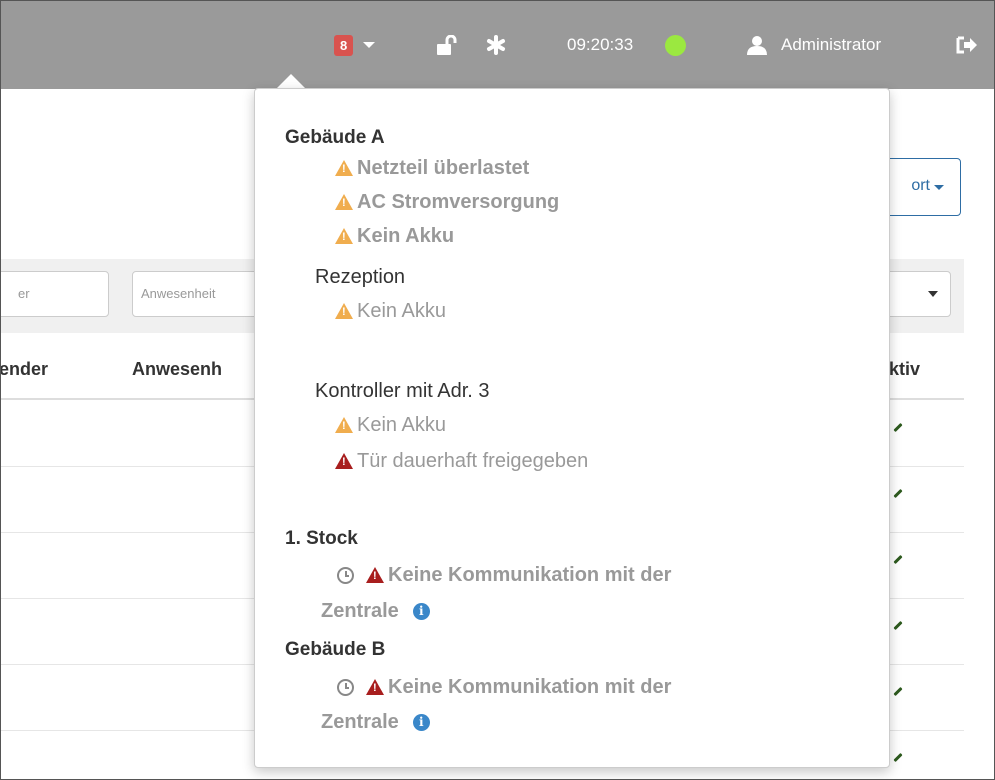 The width and height of the screenshot is (995, 780). I want to click on unlock-icon, so click(448, 45).